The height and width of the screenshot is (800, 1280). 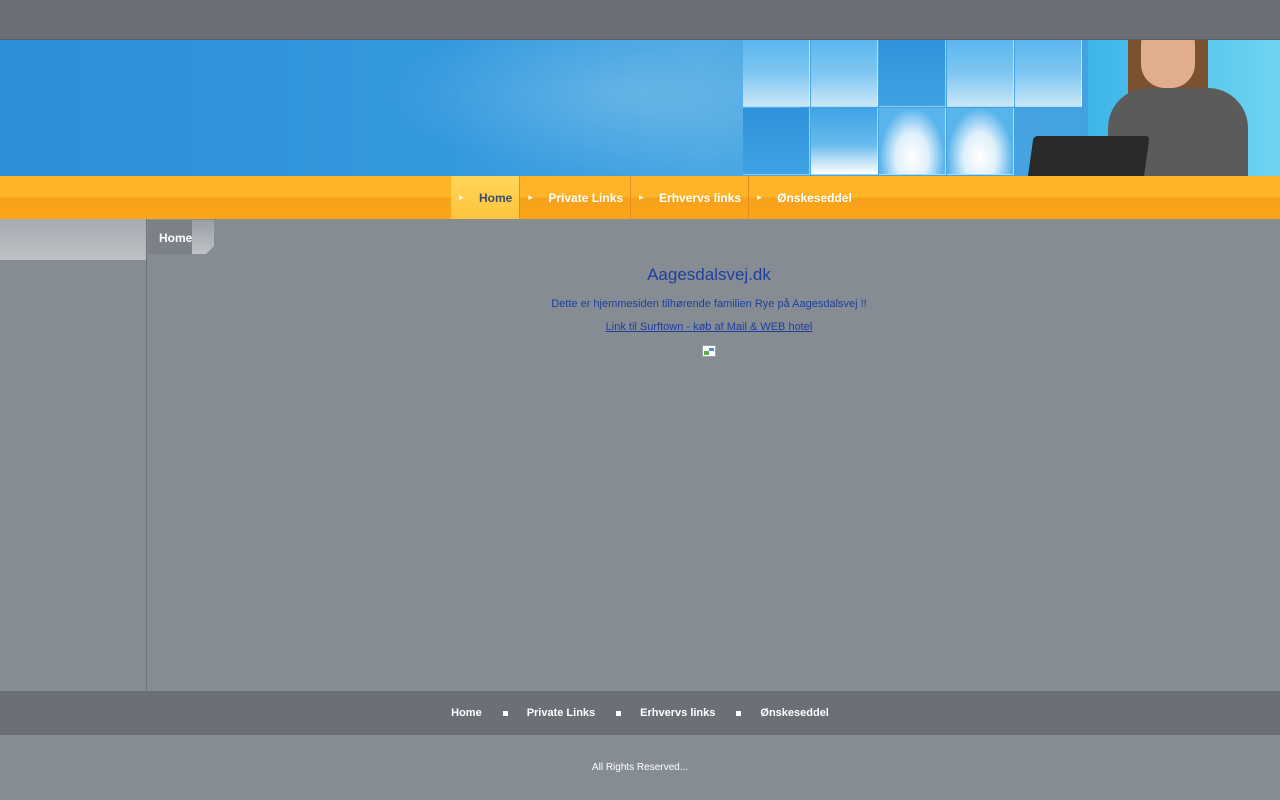 I want to click on banner-sky-glow, so click(x=590, y=108).